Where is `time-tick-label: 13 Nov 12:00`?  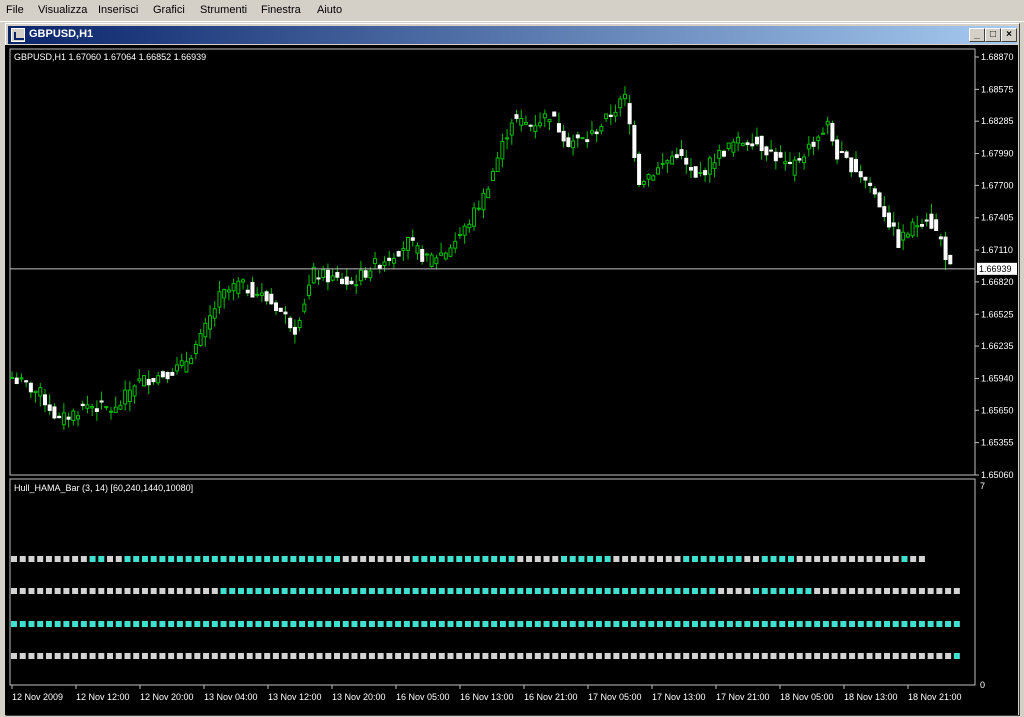
time-tick-label: 13 Nov 12:00 is located at coordinates (295, 697).